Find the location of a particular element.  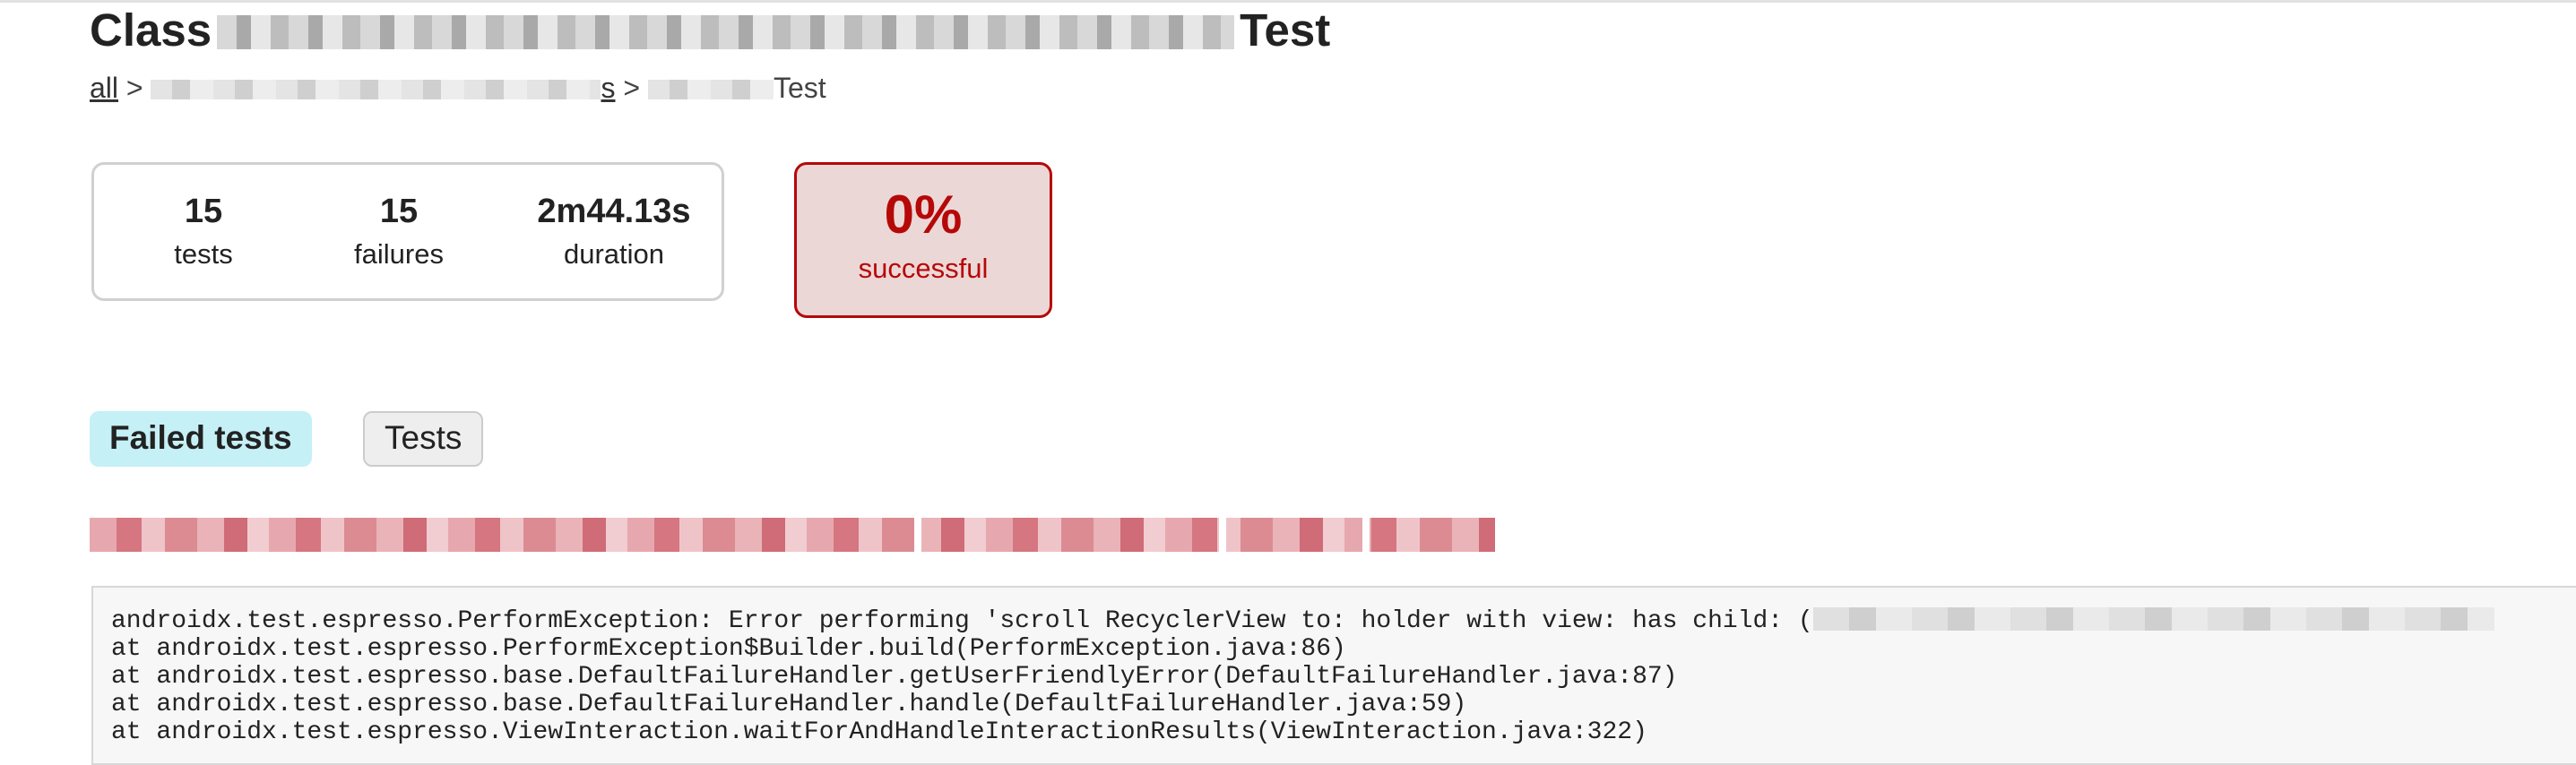

success-rate-box: 0% successful is located at coordinates (923, 240).